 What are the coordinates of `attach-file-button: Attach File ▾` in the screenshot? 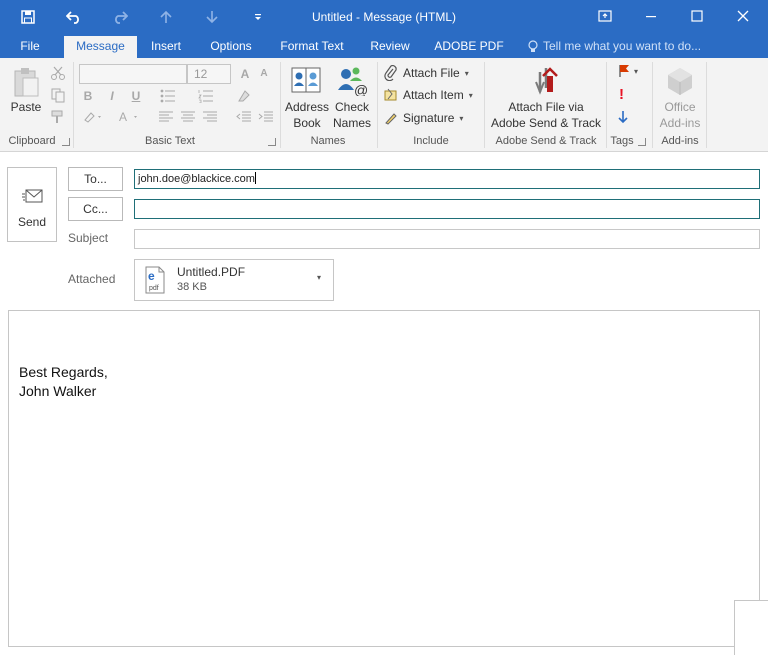 It's located at (426, 73).